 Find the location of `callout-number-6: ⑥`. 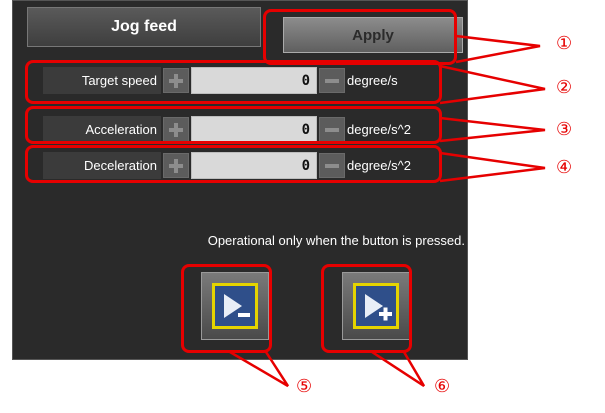

callout-number-6: ⑥ is located at coordinates (442, 386).